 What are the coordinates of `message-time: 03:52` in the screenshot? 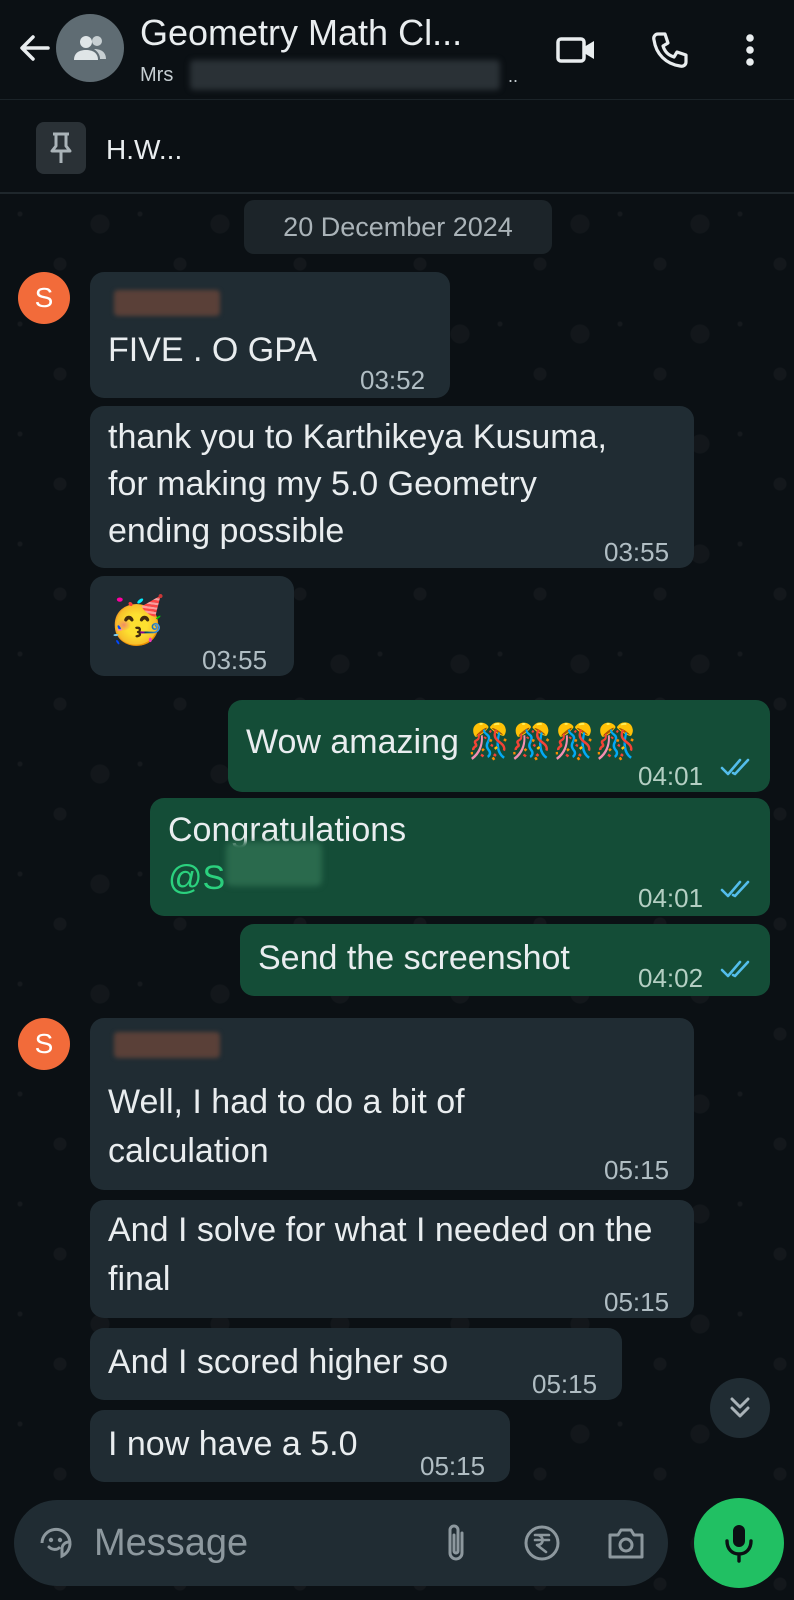 It's located at (393, 380).